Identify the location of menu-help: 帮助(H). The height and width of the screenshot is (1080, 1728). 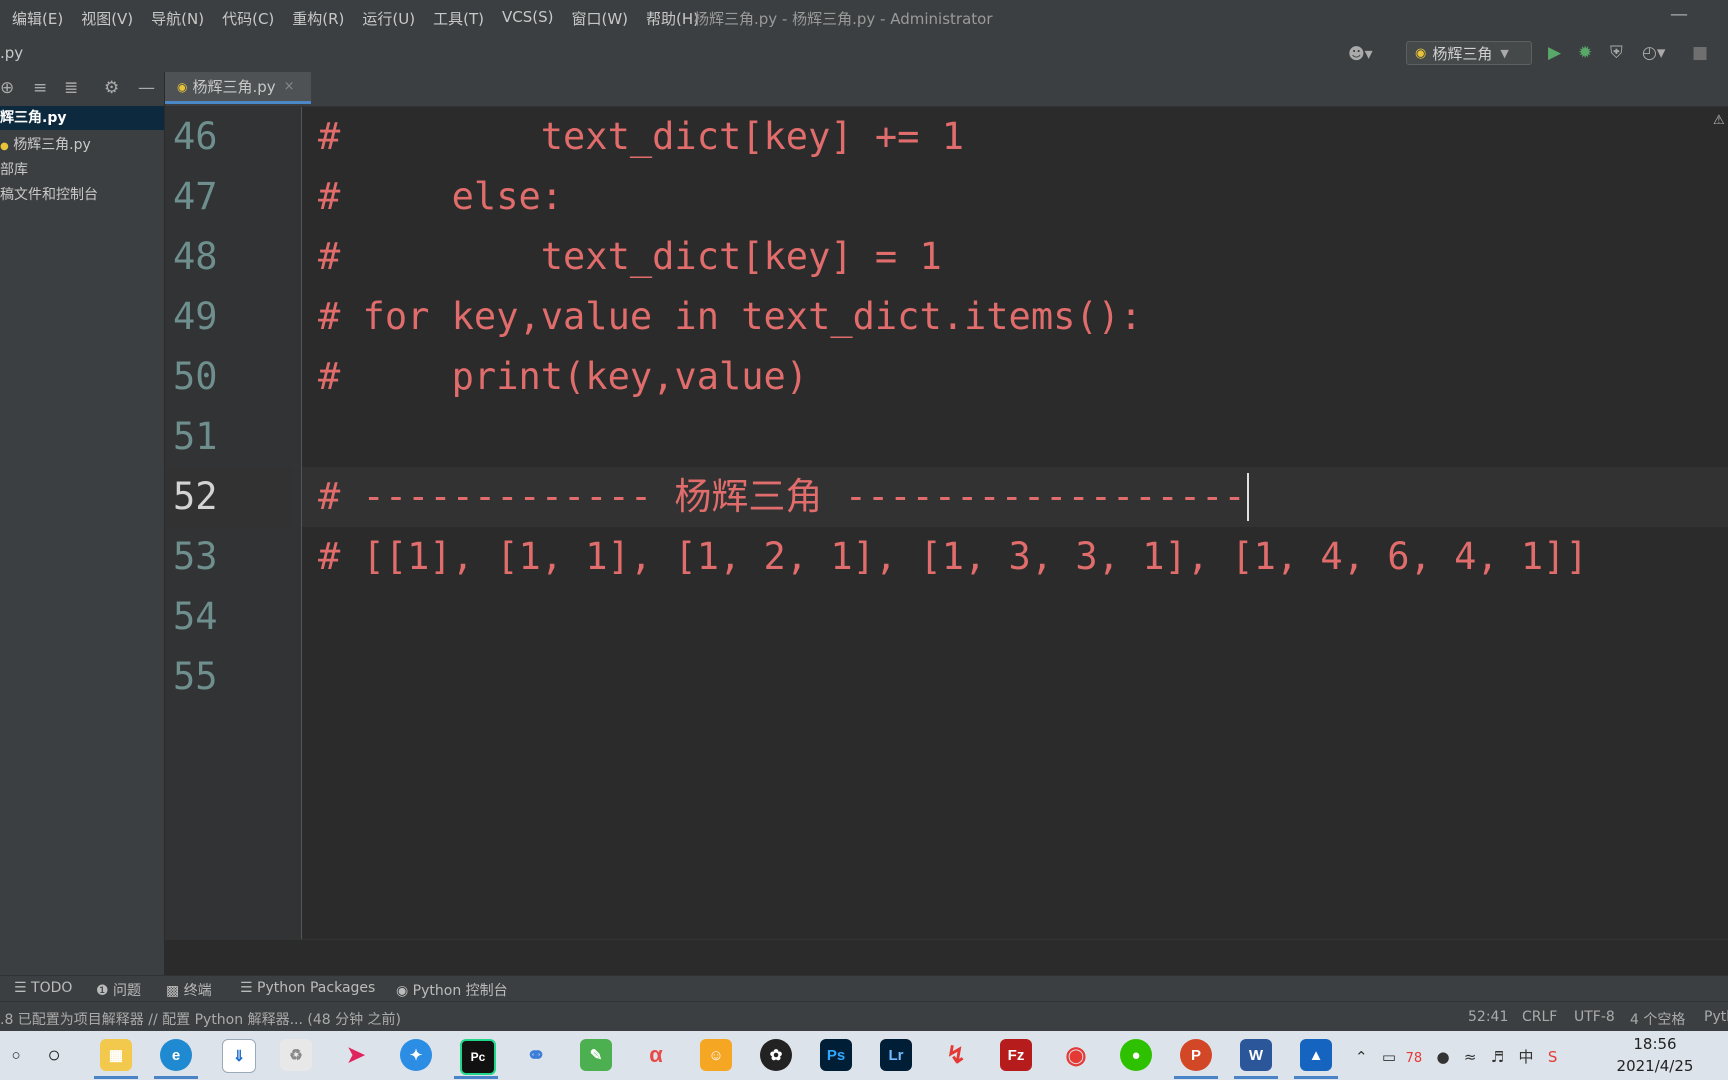
(672, 18).